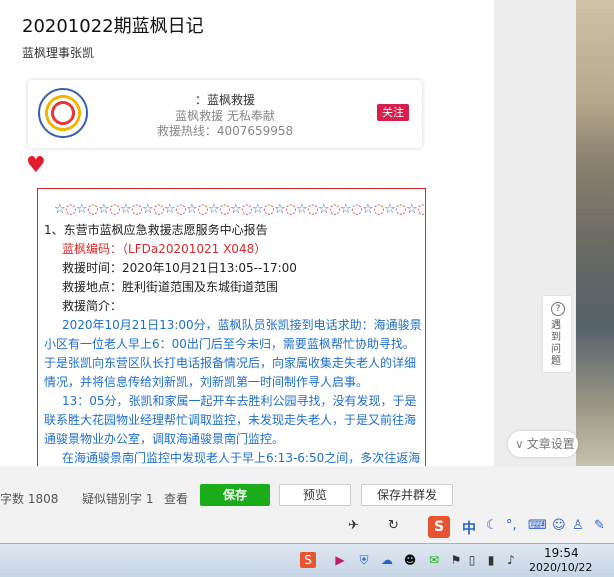 The height and width of the screenshot is (577, 614). Describe the element at coordinates (599, 526) in the screenshot. I see `wrench-icon: ✎` at that location.